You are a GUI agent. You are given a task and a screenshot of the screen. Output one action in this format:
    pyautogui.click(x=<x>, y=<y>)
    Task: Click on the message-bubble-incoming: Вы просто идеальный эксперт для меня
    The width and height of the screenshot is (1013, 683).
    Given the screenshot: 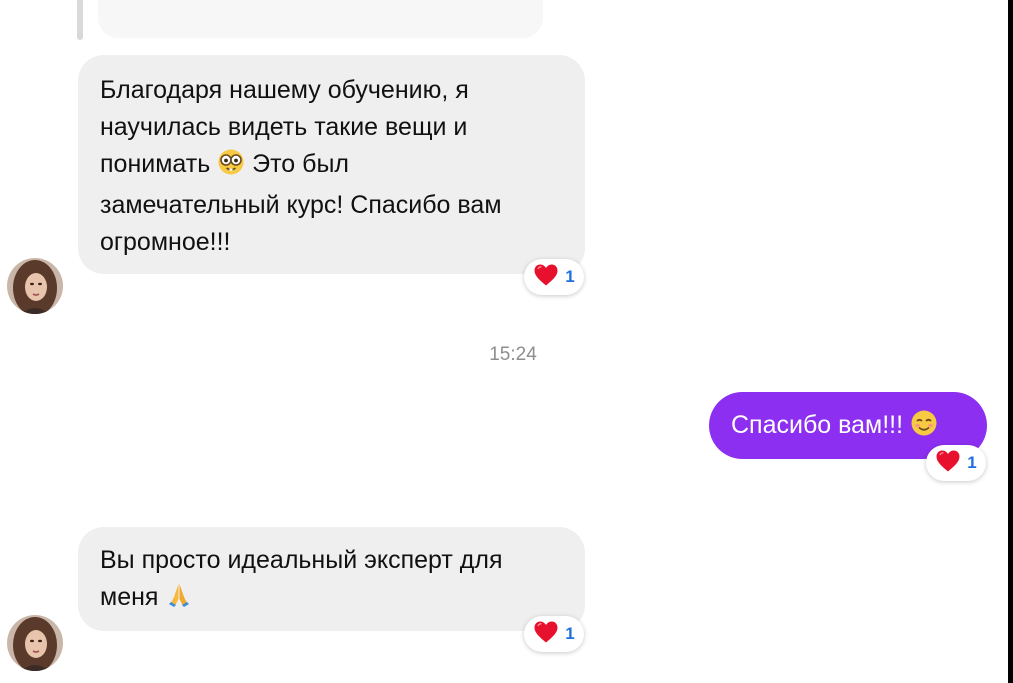 What is the action you would take?
    pyautogui.click(x=331, y=579)
    